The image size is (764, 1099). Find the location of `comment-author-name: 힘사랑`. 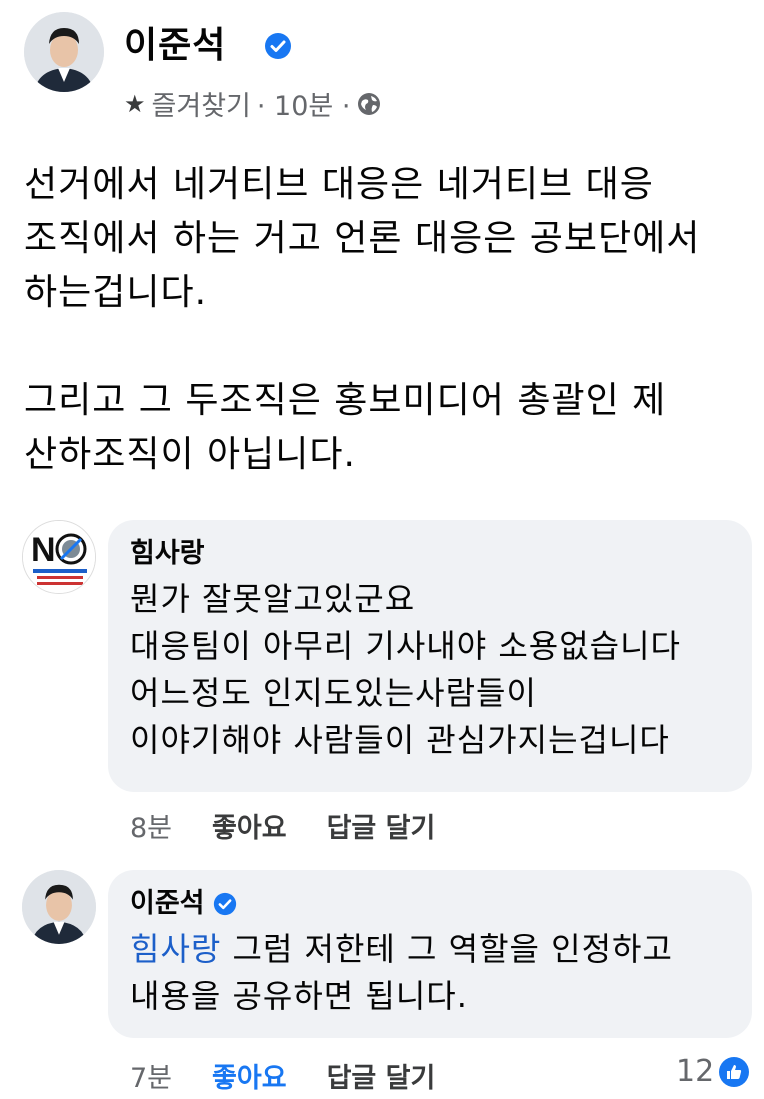

comment-author-name: 힘사랑 is located at coordinates (430, 554).